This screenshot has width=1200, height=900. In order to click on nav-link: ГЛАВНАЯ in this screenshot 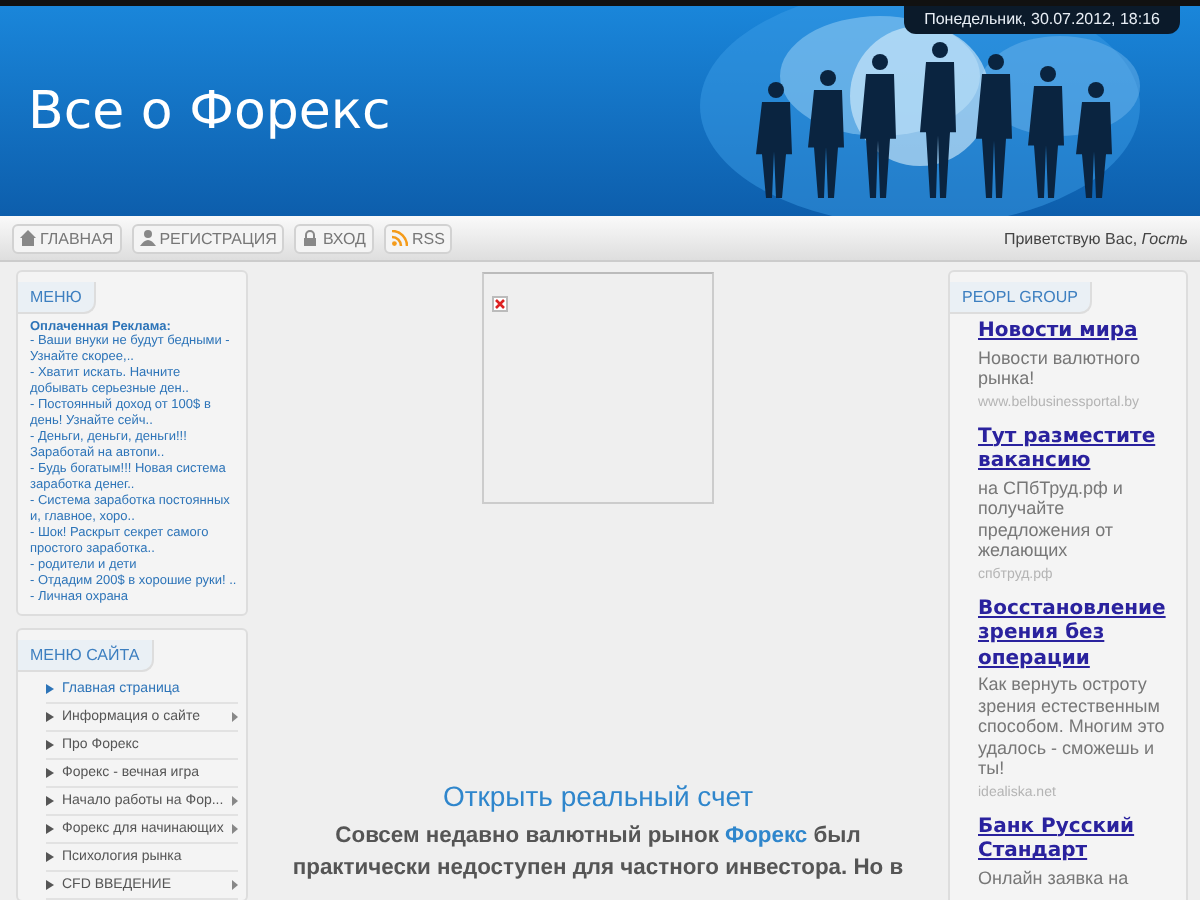, I will do `click(67, 238)`.